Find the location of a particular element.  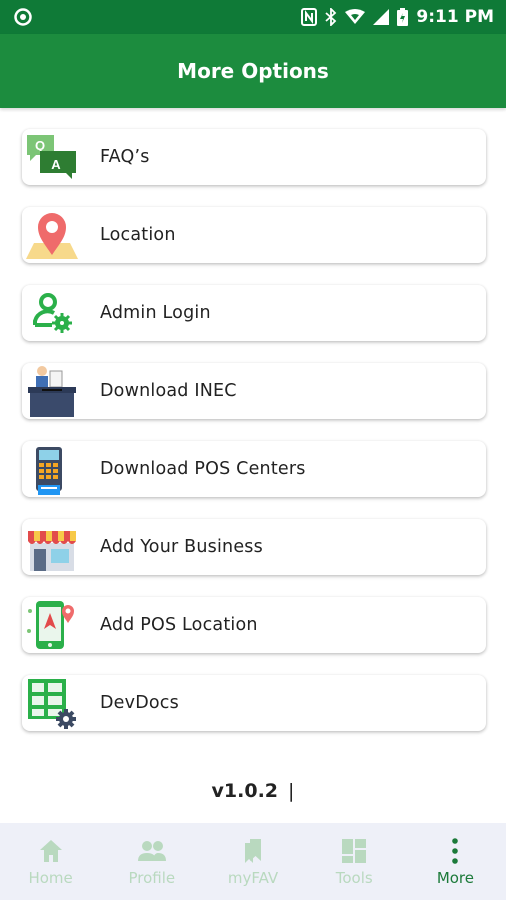

nav-more-label: More is located at coordinates (455, 878).